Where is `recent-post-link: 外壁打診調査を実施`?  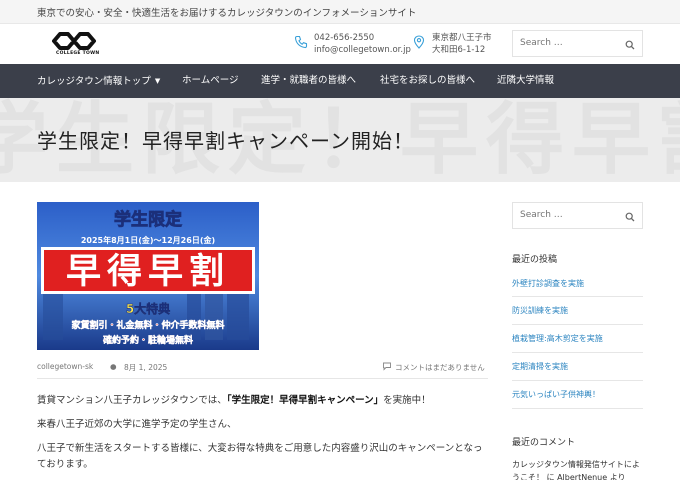
recent-post-link: 外壁打診調査を実施 is located at coordinates (577, 284).